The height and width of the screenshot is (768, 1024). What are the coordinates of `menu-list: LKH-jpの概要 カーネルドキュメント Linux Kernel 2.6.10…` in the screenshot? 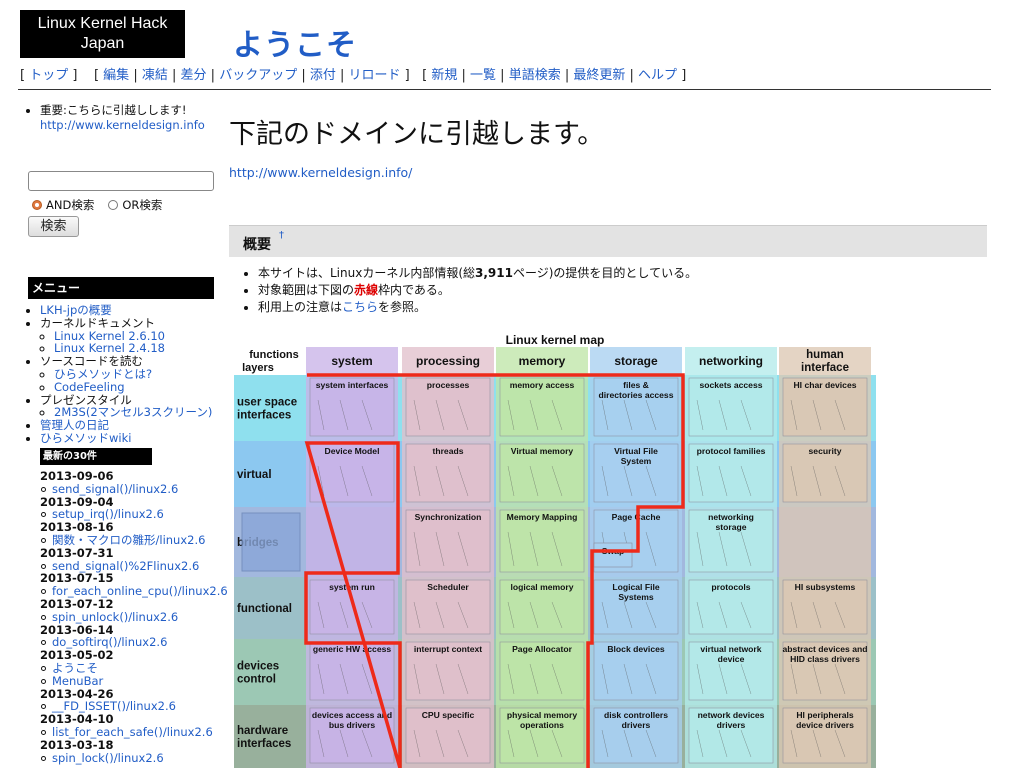 It's located at (123, 374).